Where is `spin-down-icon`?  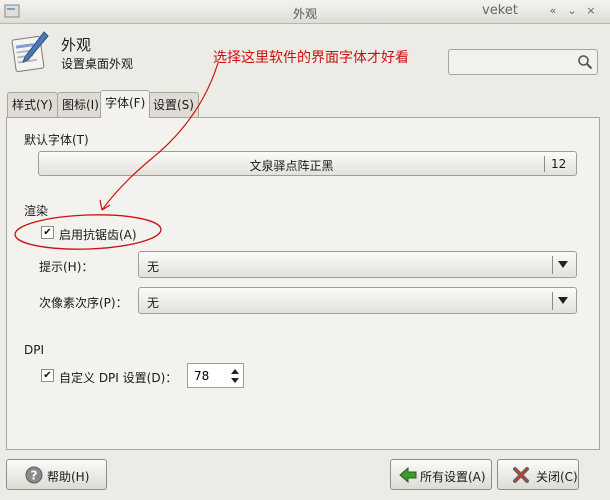 spin-down-icon is located at coordinates (235, 380).